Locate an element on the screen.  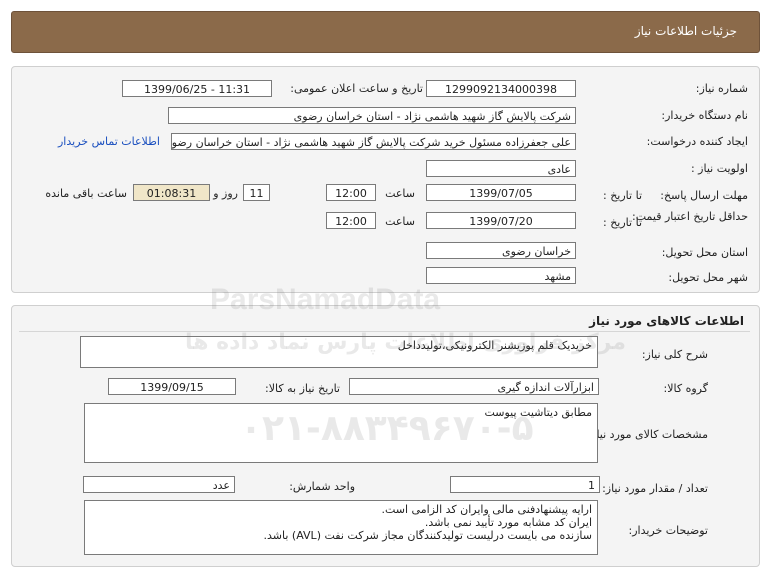
description-field: خریدیک قلم پوزیشنر الکترونیکی،تولیدداخل is located at coordinates (339, 352).